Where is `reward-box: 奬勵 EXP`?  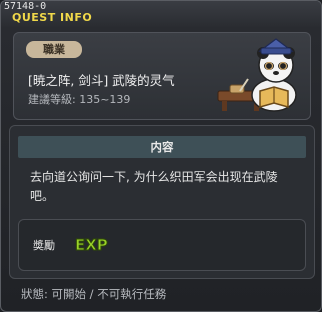
reward-box: 奬勵 EXP is located at coordinates (162, 245).